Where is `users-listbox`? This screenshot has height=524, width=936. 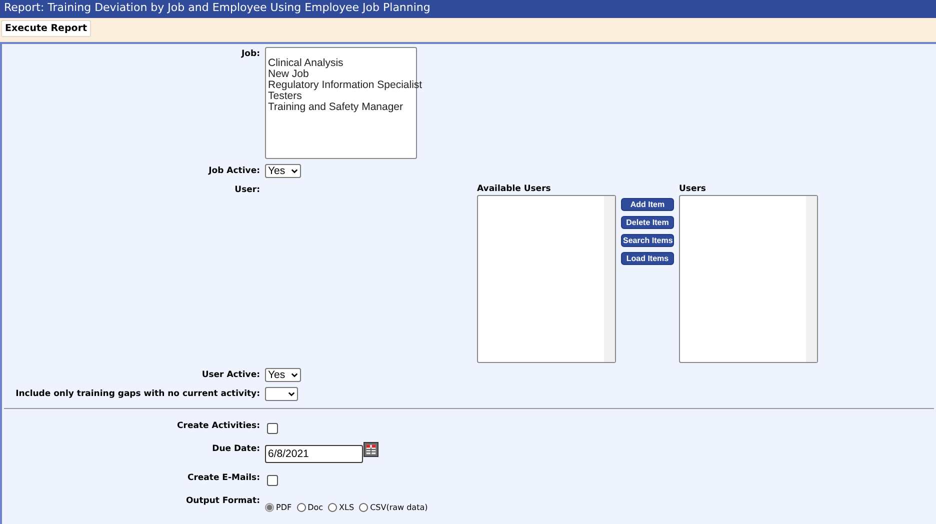 users-listbox is located at coordinates (748, 279).